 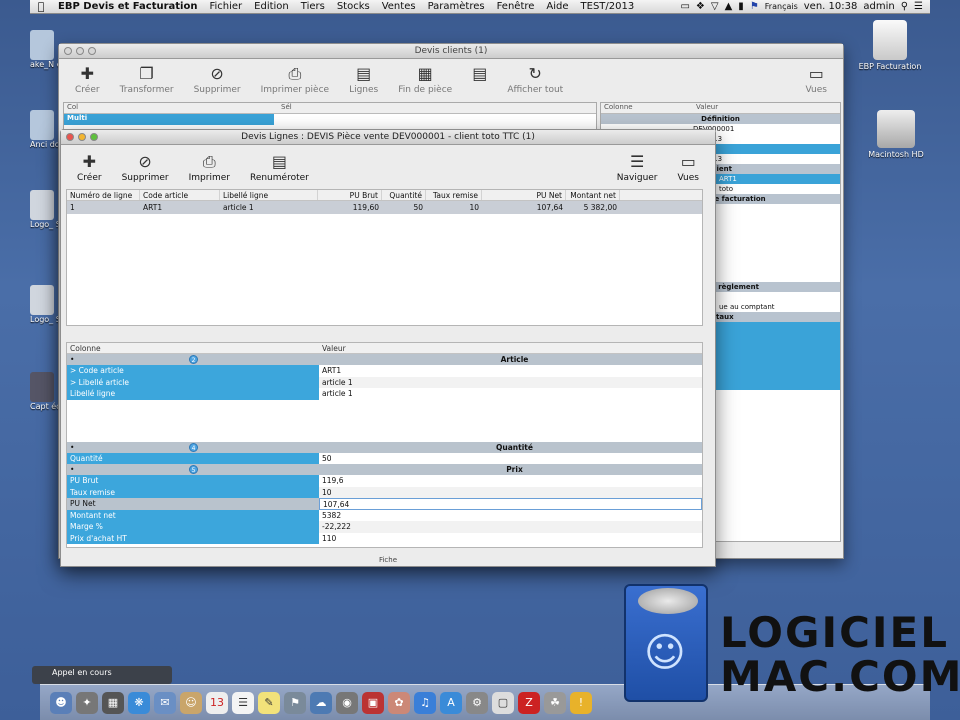 What do you see at coordinates (191, 702) in the screenshot?
I see `contacts-icon: ☺` at bounding box center [191, 702].